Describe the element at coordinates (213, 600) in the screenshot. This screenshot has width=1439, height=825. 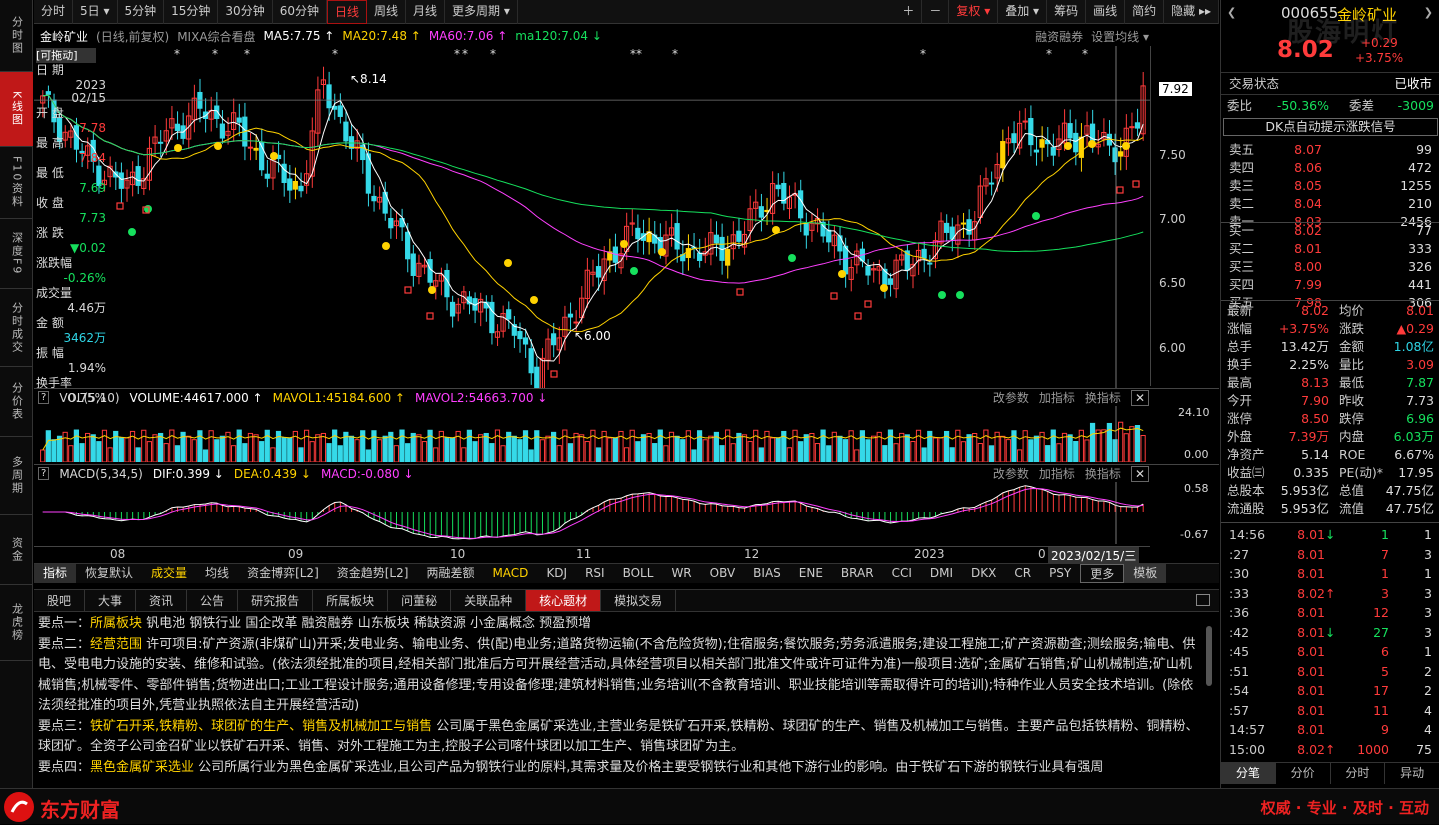
I see `info-tab: 公告` at that location.